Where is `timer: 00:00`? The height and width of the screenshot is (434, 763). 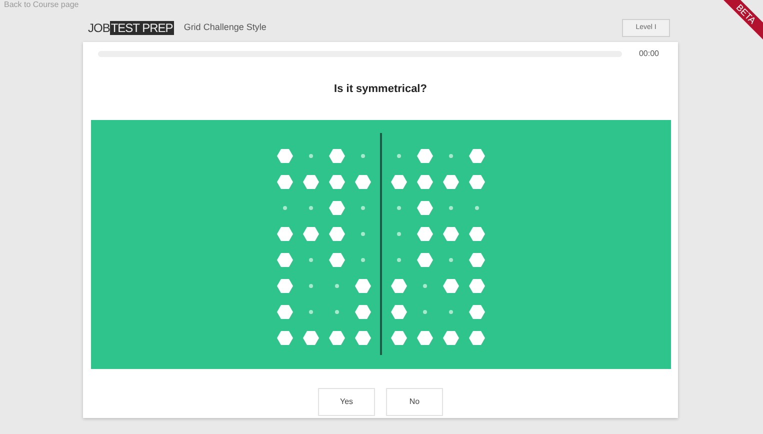 timer: 00:00 is located at coordinates (648, 54).